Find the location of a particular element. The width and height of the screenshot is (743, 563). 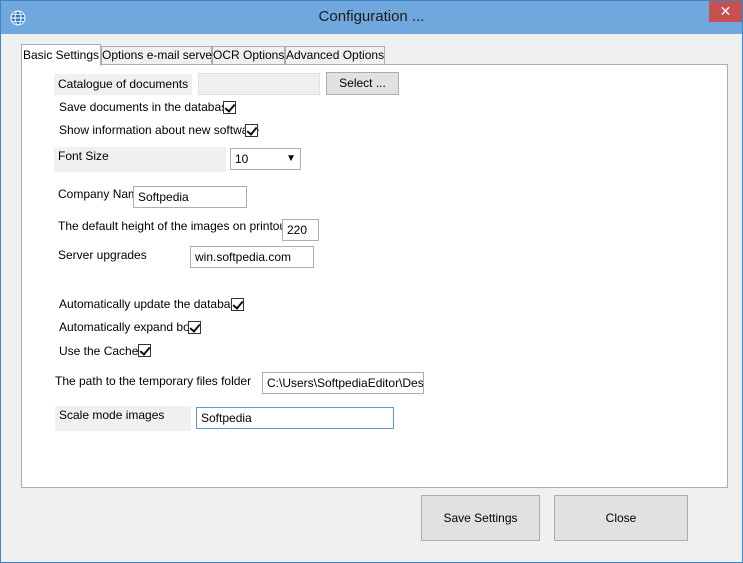

tab-advanced-options: Advanced Options is located at coordinates (335, 55).